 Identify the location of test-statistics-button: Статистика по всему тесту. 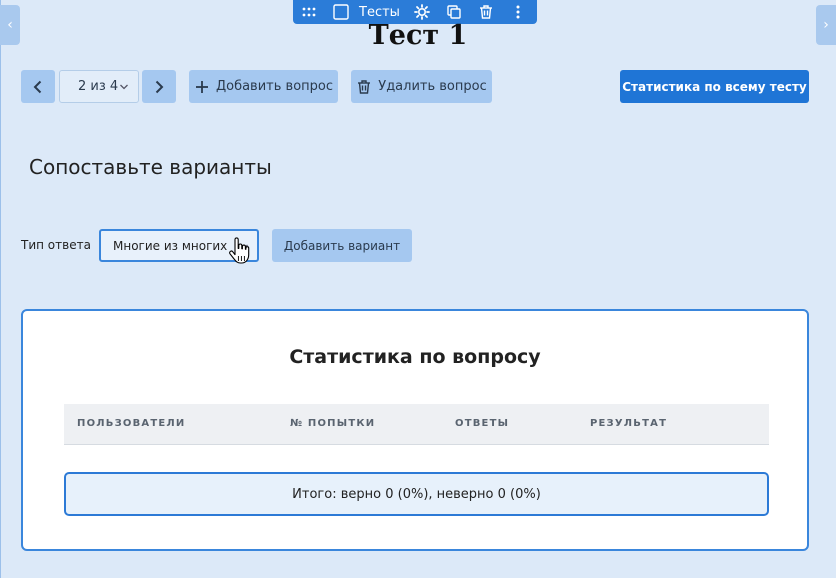
(714, 86).